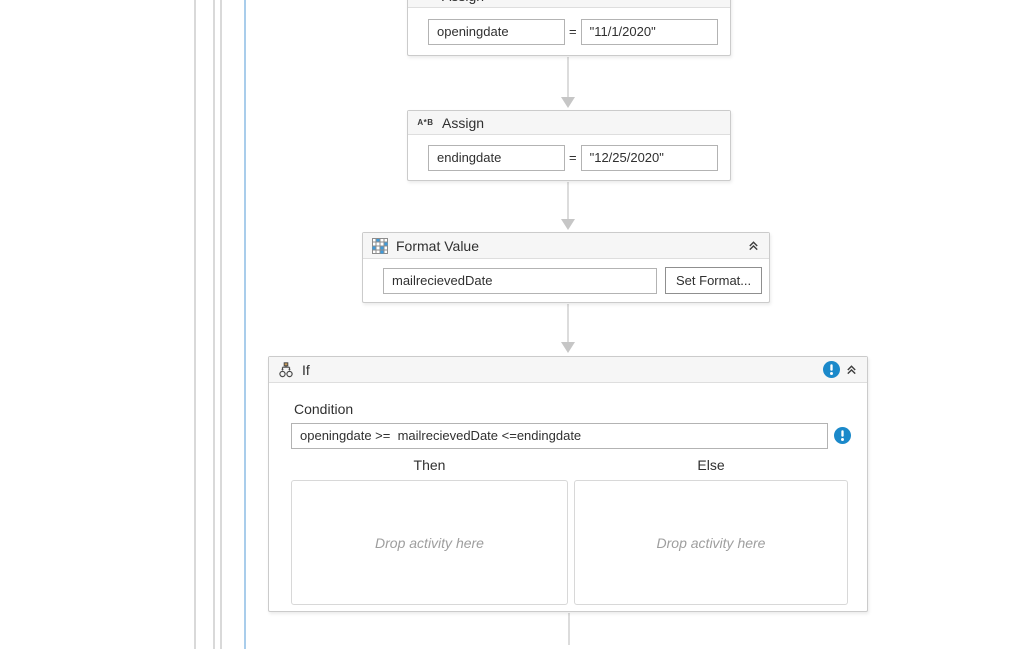  I want to click on selected-container-guide-line, so click(245, 324).